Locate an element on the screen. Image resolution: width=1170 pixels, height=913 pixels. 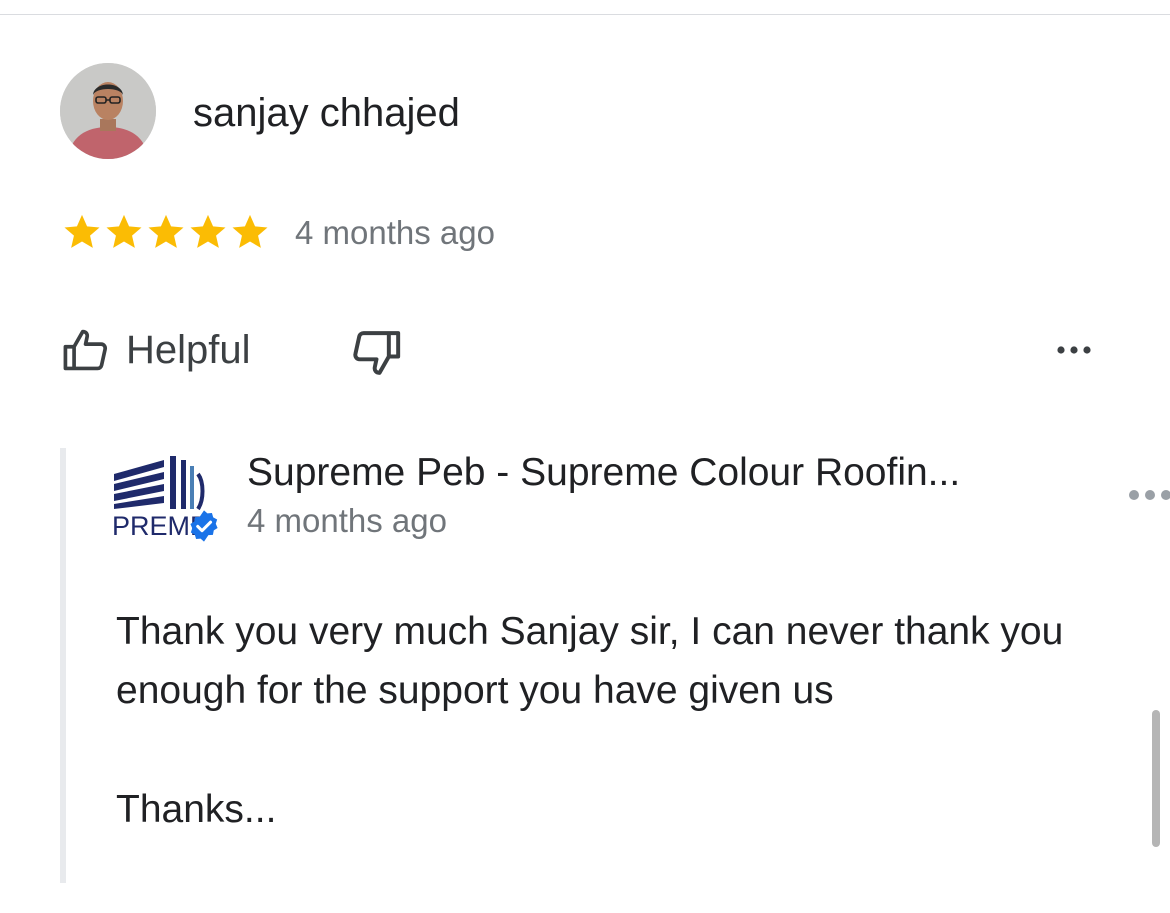
thumbs-down-icon is located at coordinates (377, 353).